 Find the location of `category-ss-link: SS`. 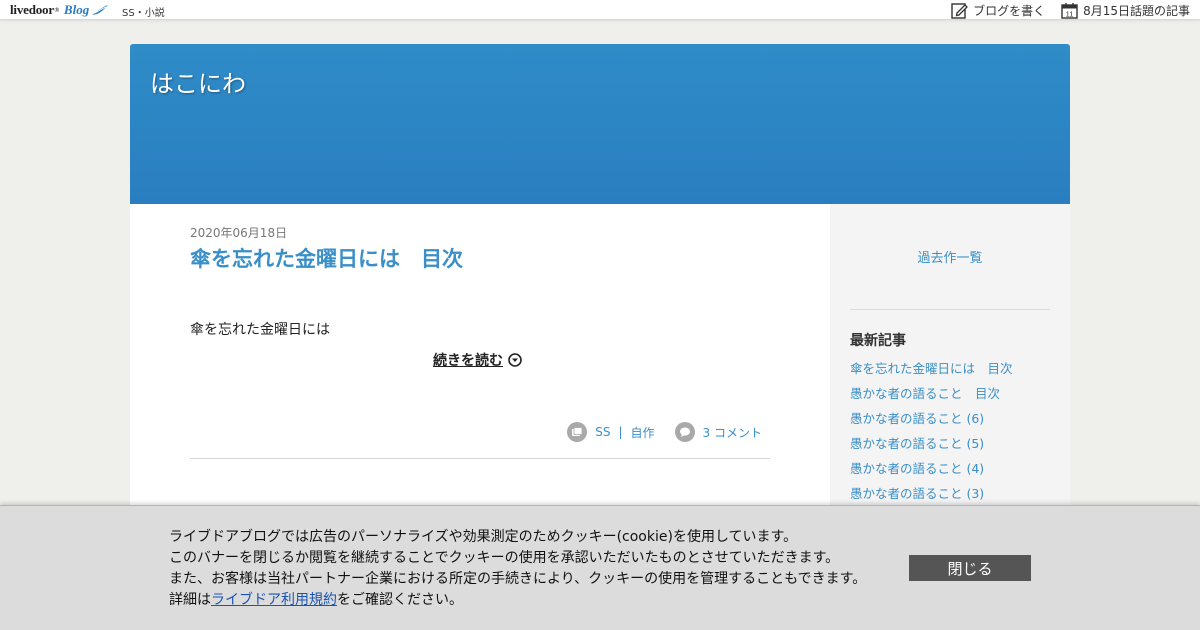

category-ss-link: SS is located at coordinates (602, 432).